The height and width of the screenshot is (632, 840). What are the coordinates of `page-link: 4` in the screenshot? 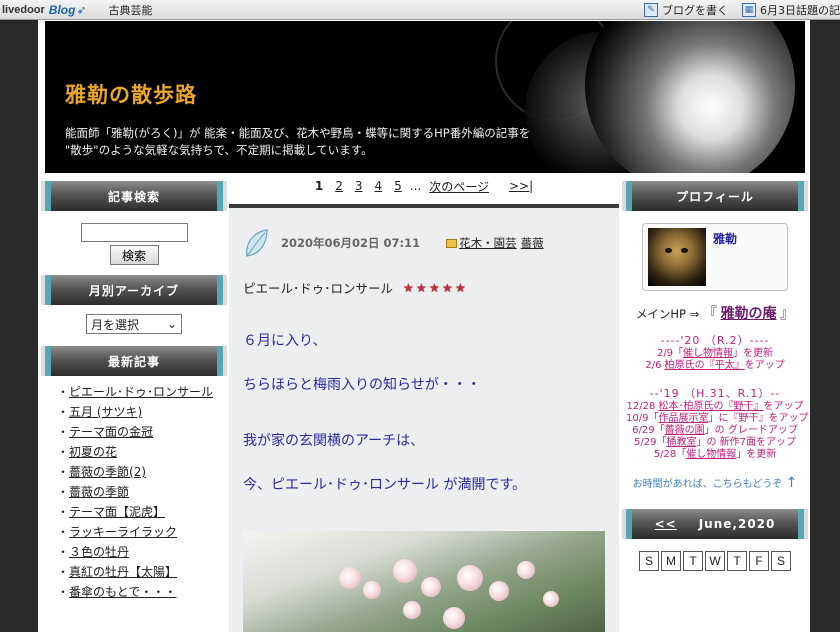 It's located at (378, 186).